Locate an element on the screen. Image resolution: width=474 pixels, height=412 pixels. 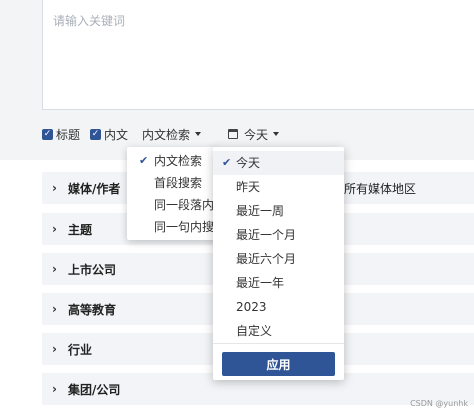
menu-divider is located at coordinates (278, 343).